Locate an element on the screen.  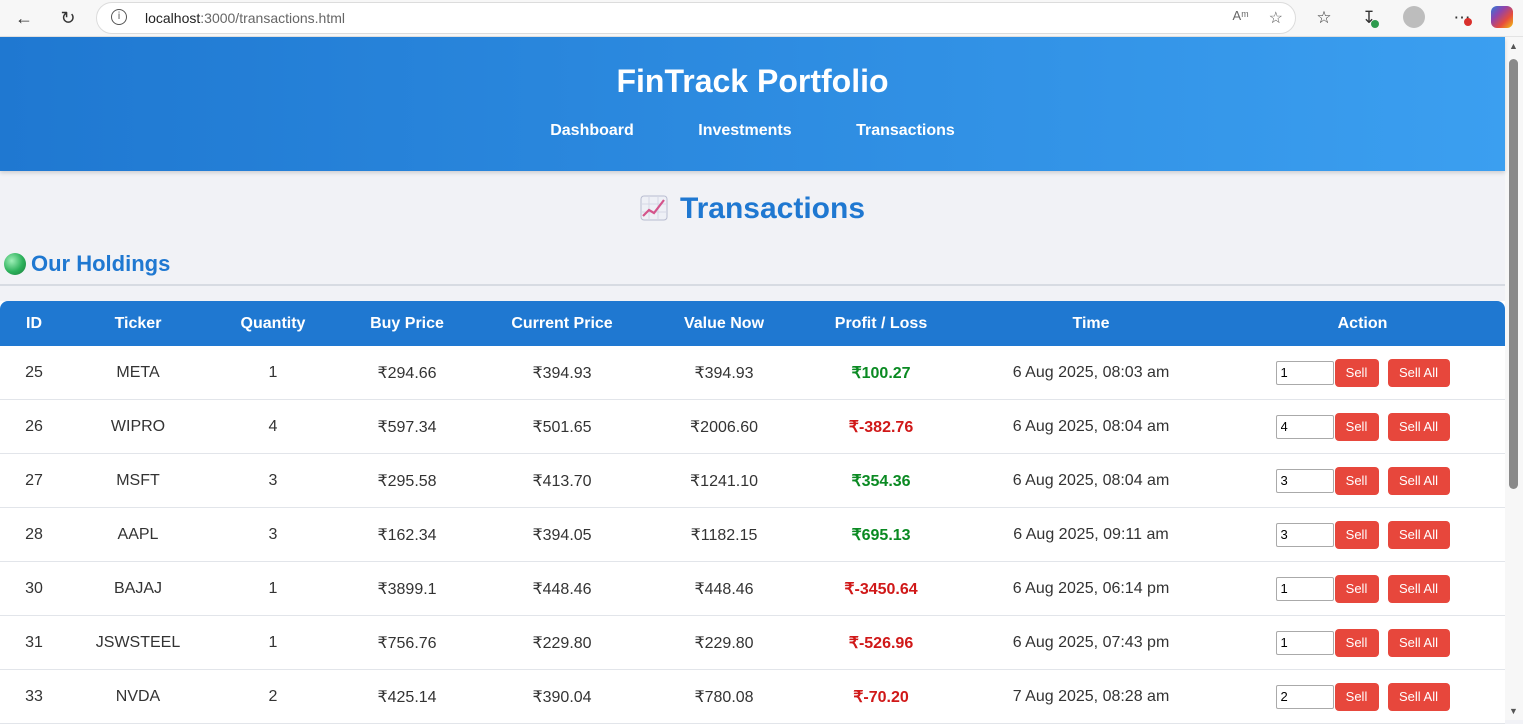
nav-dashboard: Dashboard is located at coordinates (592, 131).